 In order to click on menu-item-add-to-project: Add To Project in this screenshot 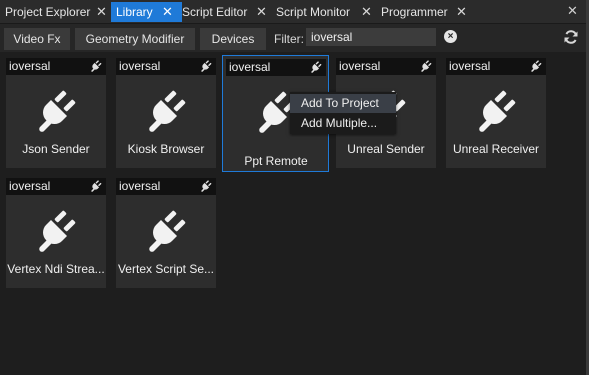, I will do `click(343, 103)`.